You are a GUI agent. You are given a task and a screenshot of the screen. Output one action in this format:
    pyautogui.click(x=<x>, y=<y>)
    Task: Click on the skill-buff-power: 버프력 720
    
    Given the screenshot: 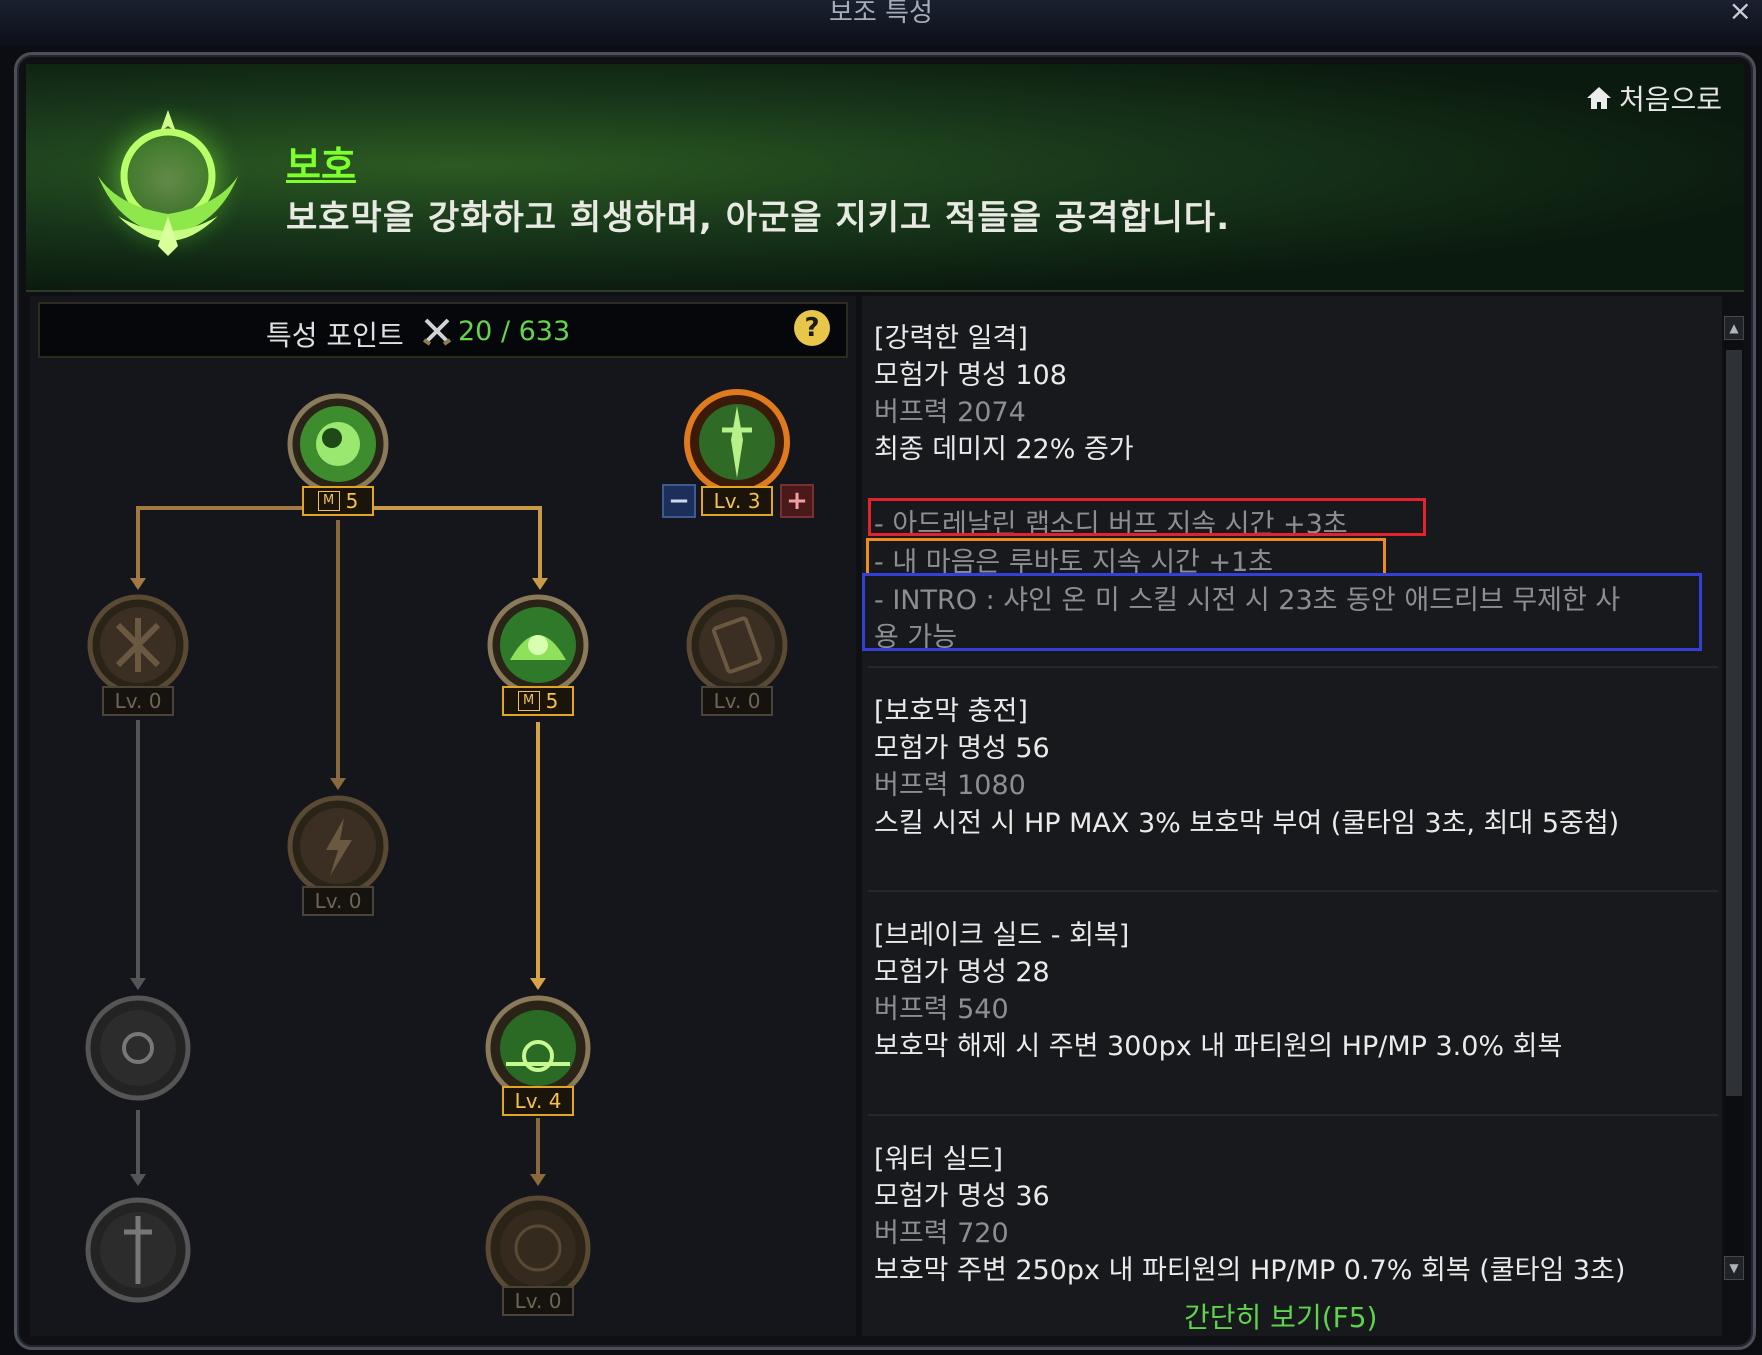 What is the action you would take?
    pyautogui.click(x=941, y=1233)
    